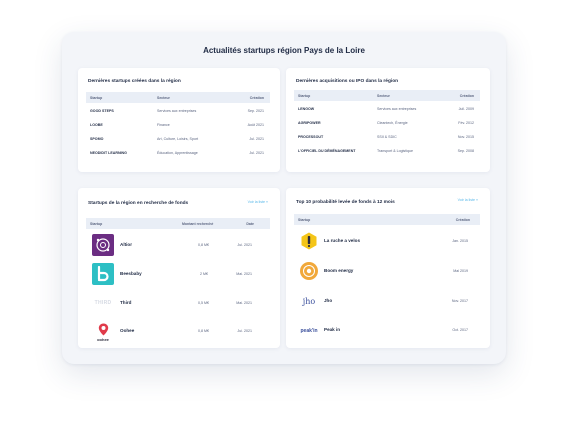 Image resolution: width=567 pixels, height=444 pixels. I want to click on startup-name: L'OFFICIEL DU DÉMÉNAGEMENT, so click(327, 151).